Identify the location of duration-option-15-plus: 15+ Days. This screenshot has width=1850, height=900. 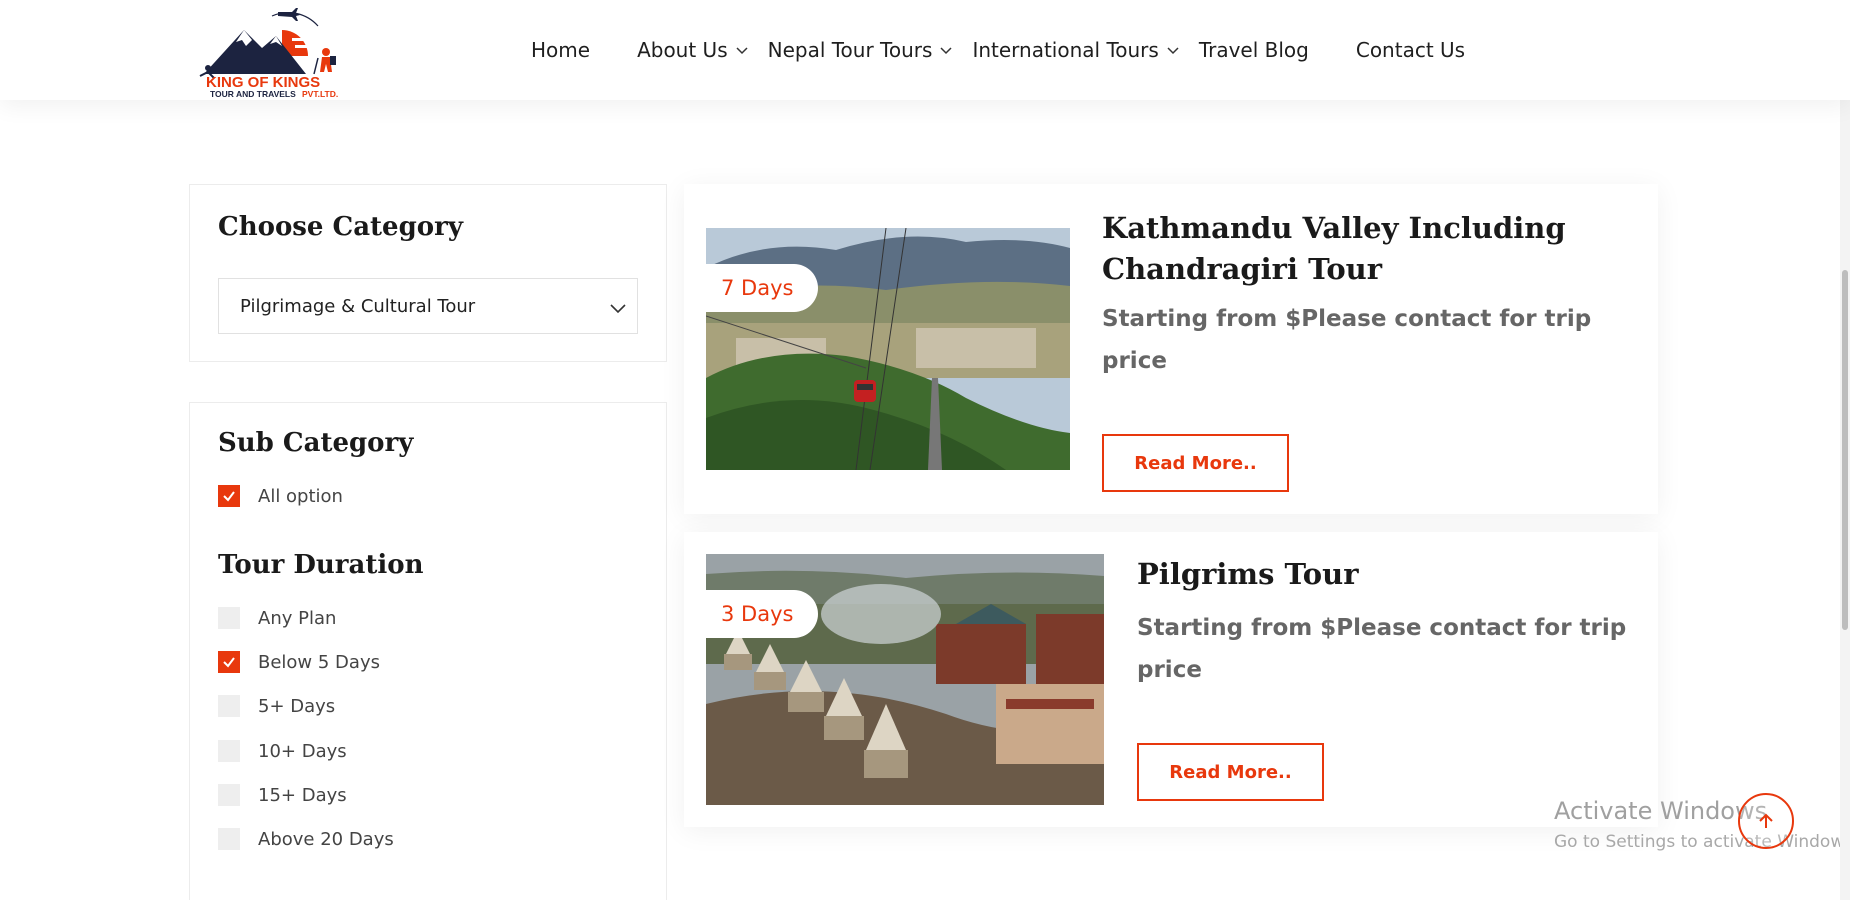
(282, 795).